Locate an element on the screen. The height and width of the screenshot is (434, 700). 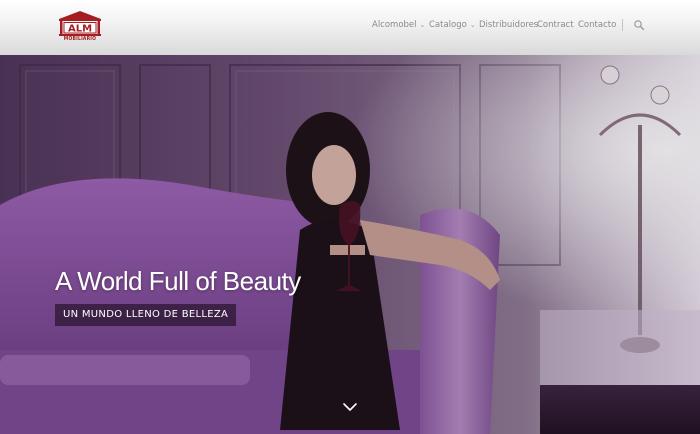
nav-item-distribuidores: Distribuidores is located at coordinates (508, 25).